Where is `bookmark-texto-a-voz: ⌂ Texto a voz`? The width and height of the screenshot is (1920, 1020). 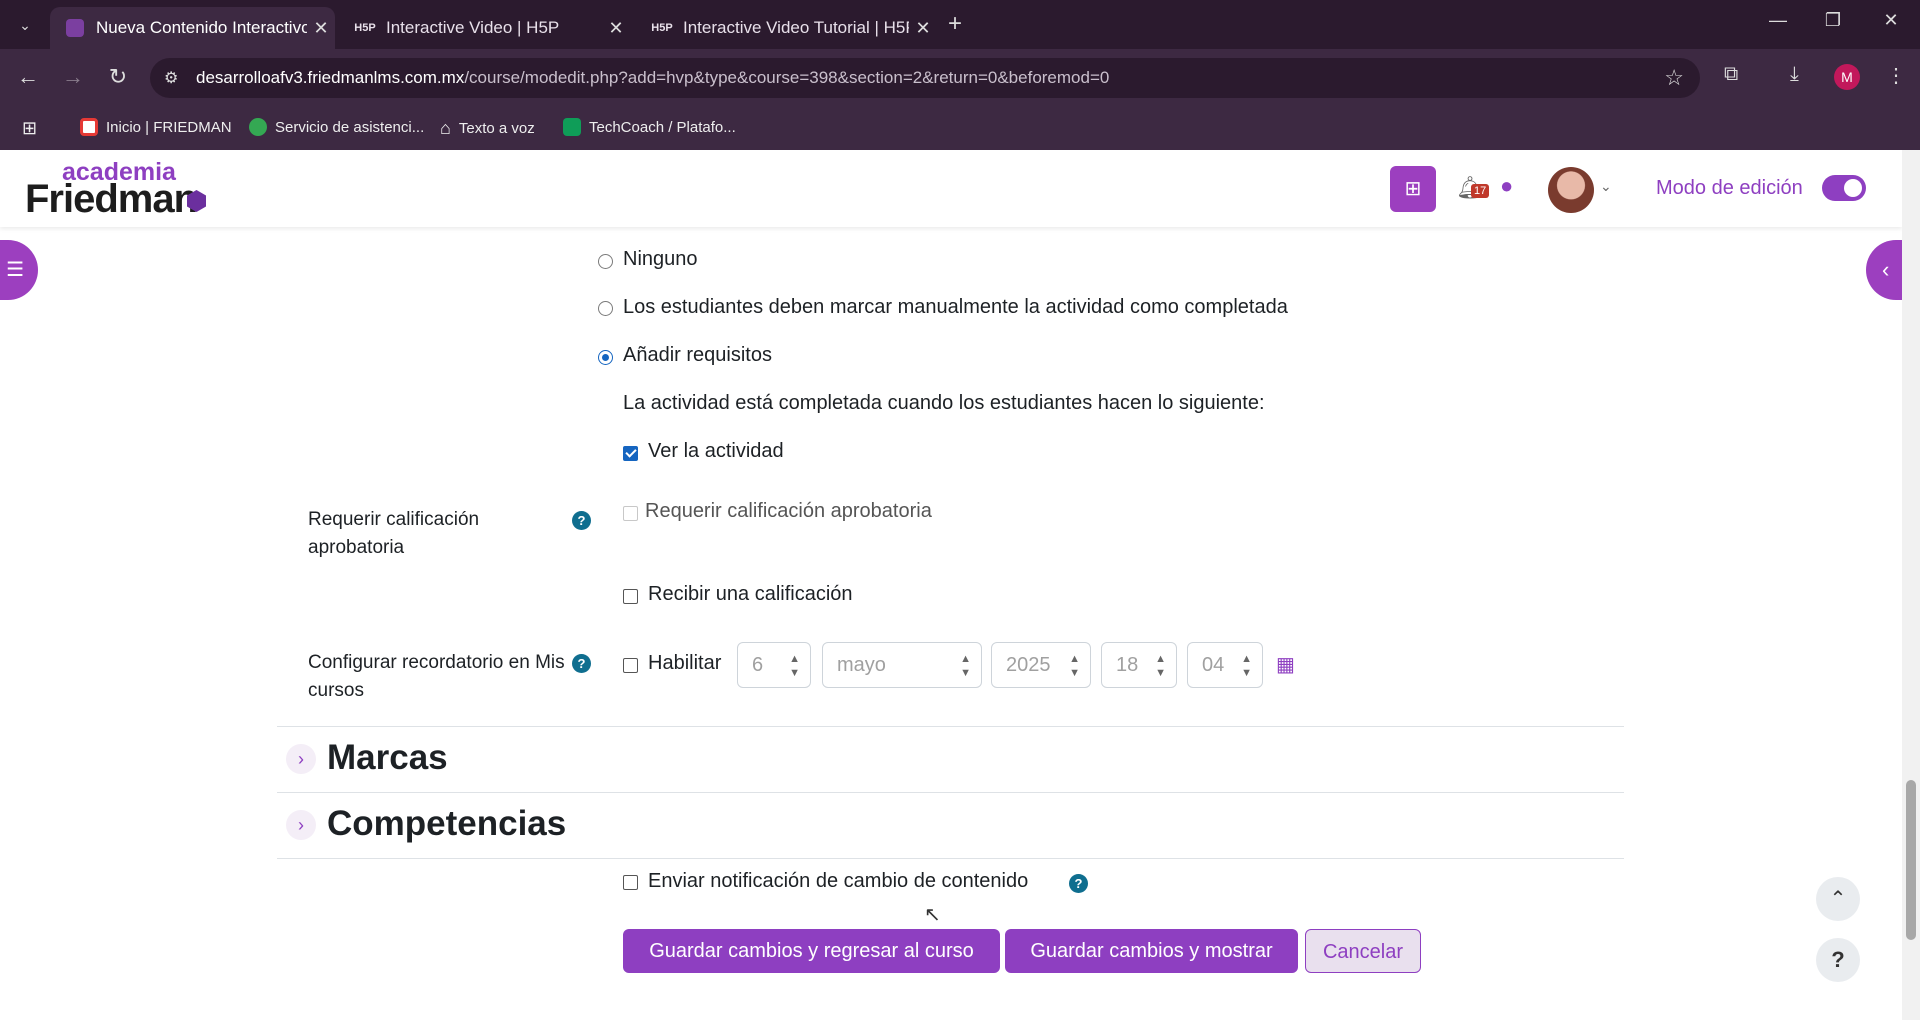
bookmark-texto-a-voz: ⌂ Texto a voz is located at coordinates (487, 128).